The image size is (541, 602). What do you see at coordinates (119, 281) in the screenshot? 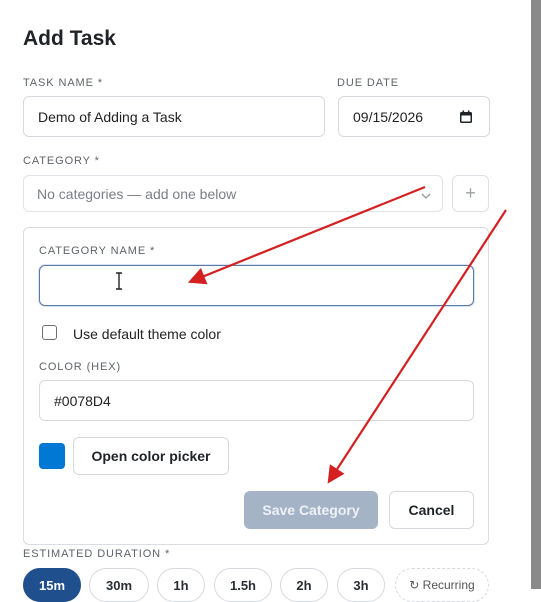
I see `text-cursor-icon` at bounding box center [119, 281].